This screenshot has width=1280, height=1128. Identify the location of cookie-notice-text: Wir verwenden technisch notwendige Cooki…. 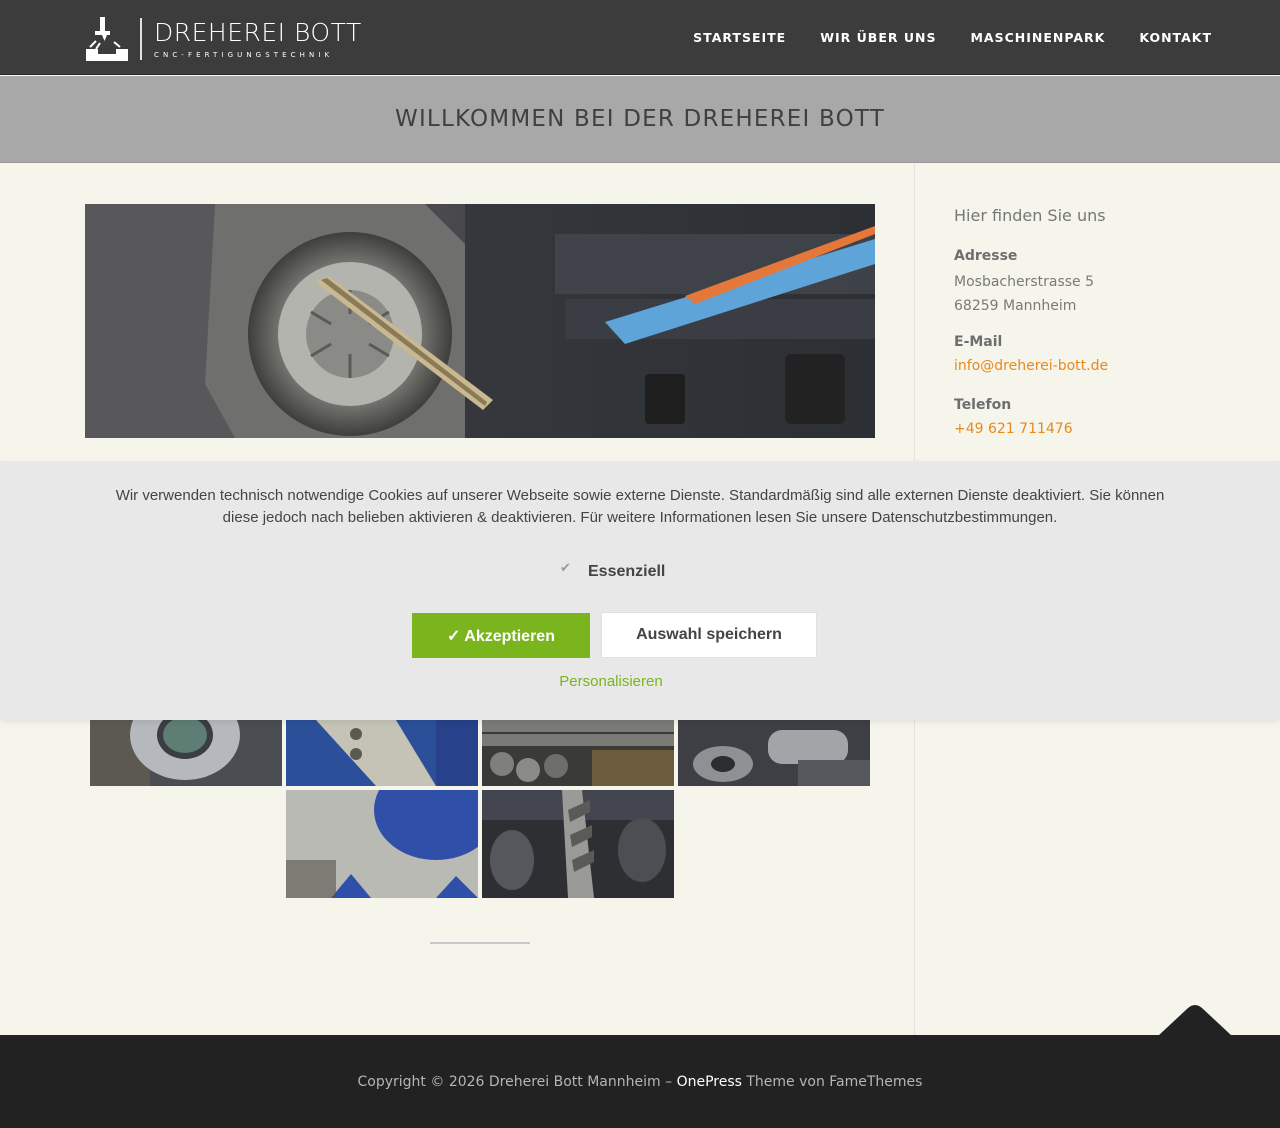
(640, 506).